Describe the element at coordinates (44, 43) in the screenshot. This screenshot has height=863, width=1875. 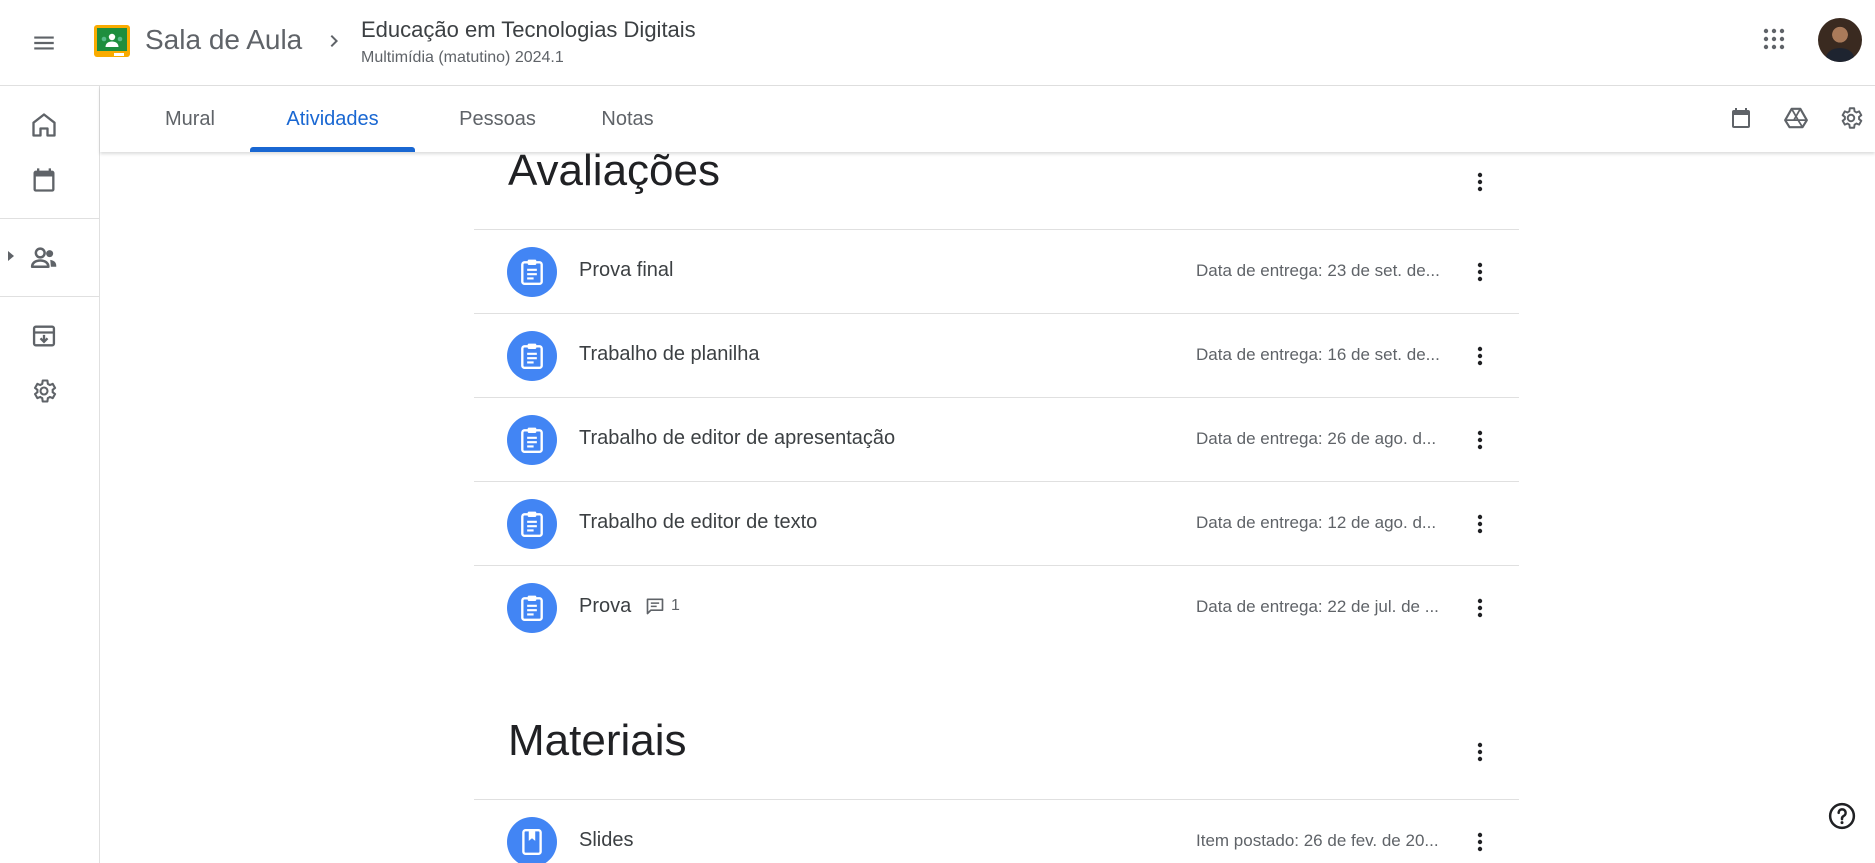
I see `main-menu-icon` at that location.